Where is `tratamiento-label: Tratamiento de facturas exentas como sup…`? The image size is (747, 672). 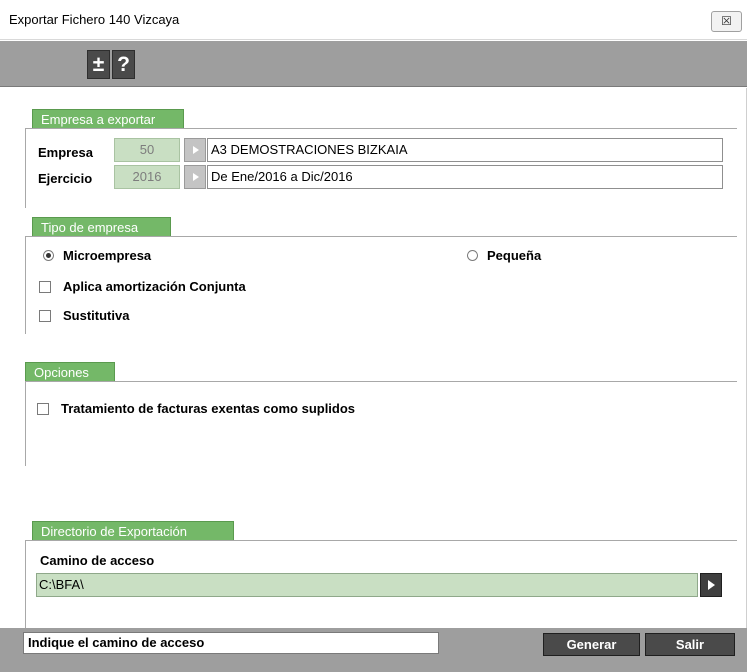
tratamiento-label: Tratamiento de facturas exentas como sup… is located at coordinates (208, 408).